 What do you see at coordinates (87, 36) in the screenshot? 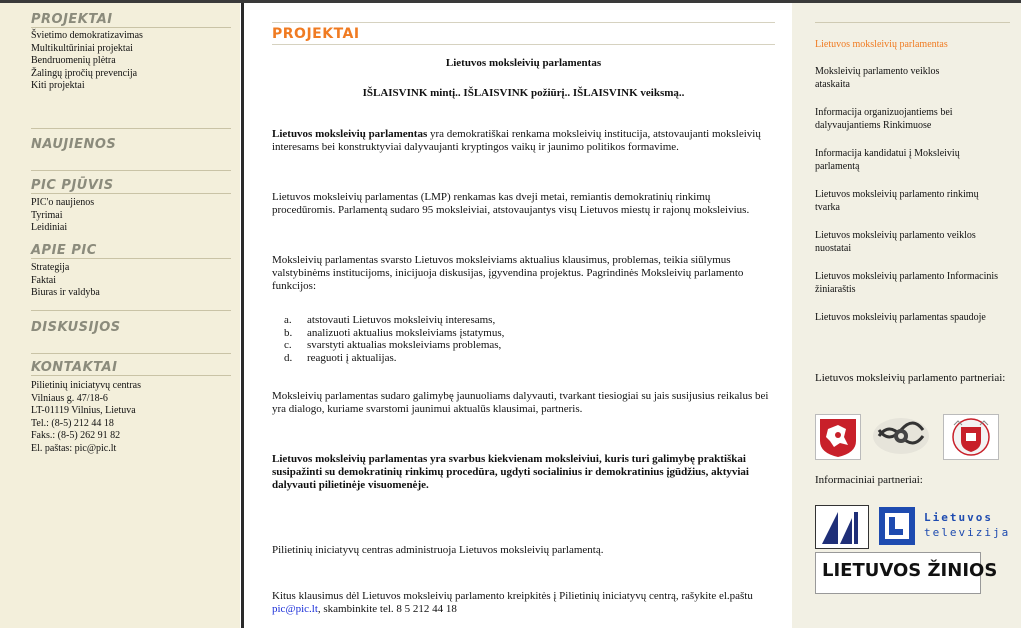
I see `nav-item-svietimo: Švietimo demokratizavimas` at bounding box center [87, 36].